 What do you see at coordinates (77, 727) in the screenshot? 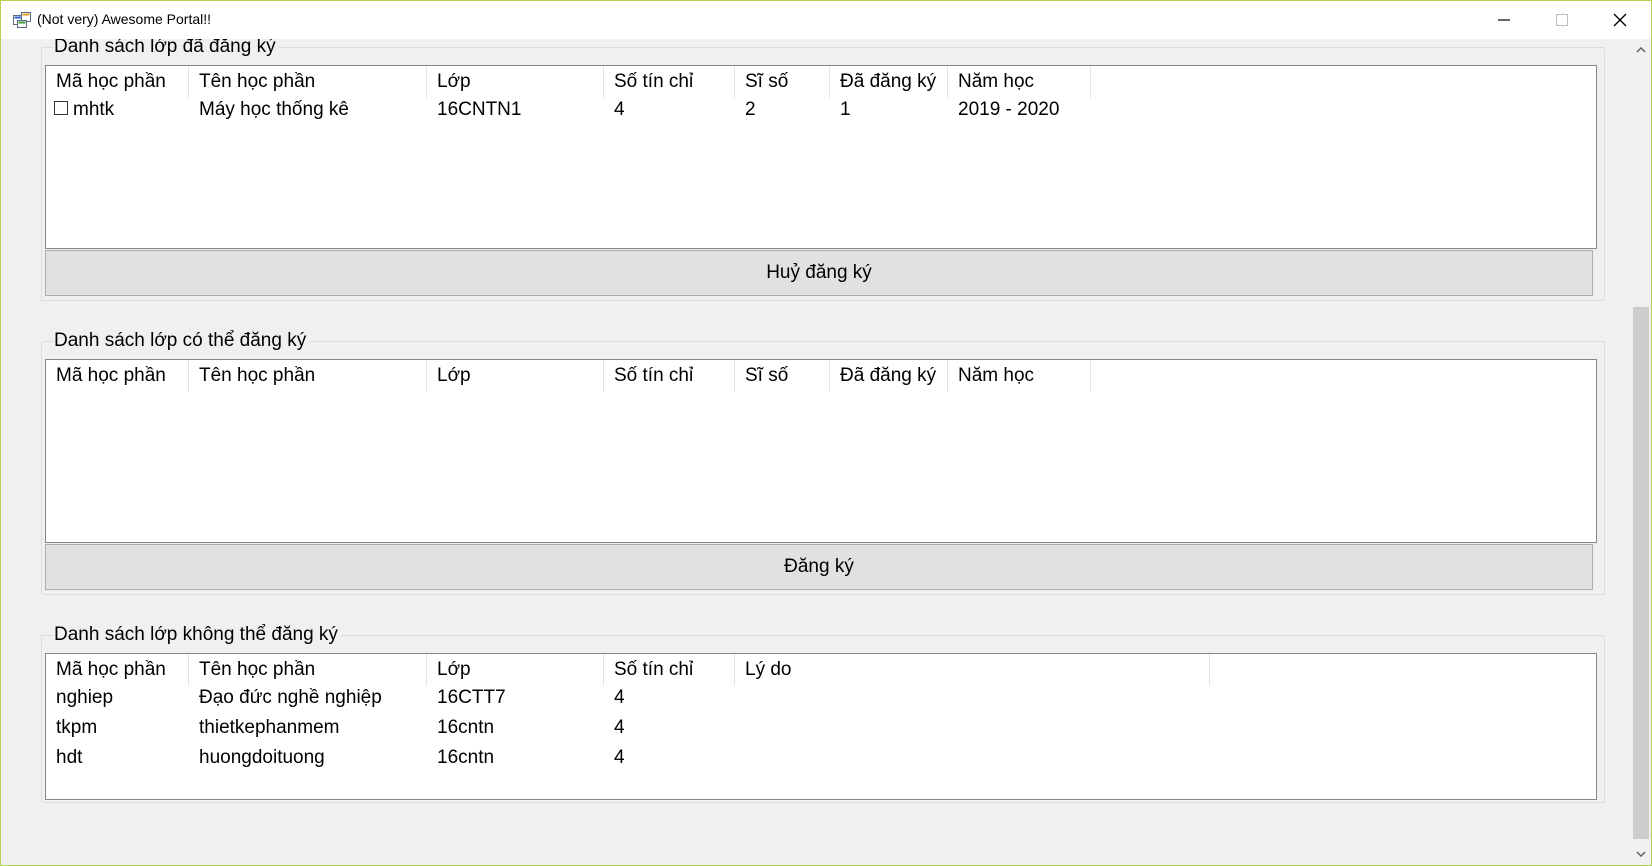
I see `row-cell-ma-hoc-phan: tkpm` at bounding box center [77, 727].